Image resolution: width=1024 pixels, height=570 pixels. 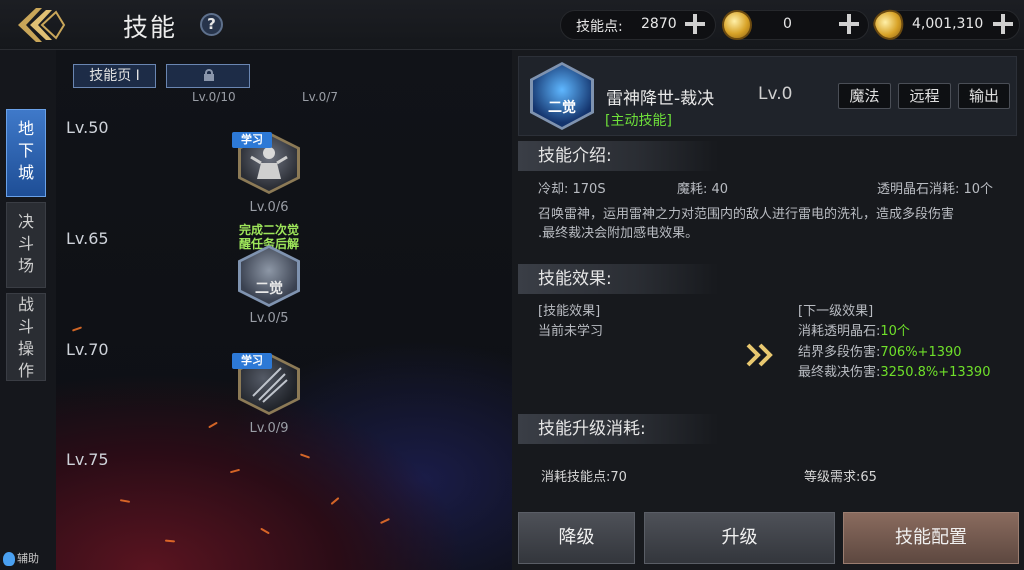 What do you see at coordinates (787, 24) in the screenshot?
I see `coin-value: 0` at bounding box center [787, 24].